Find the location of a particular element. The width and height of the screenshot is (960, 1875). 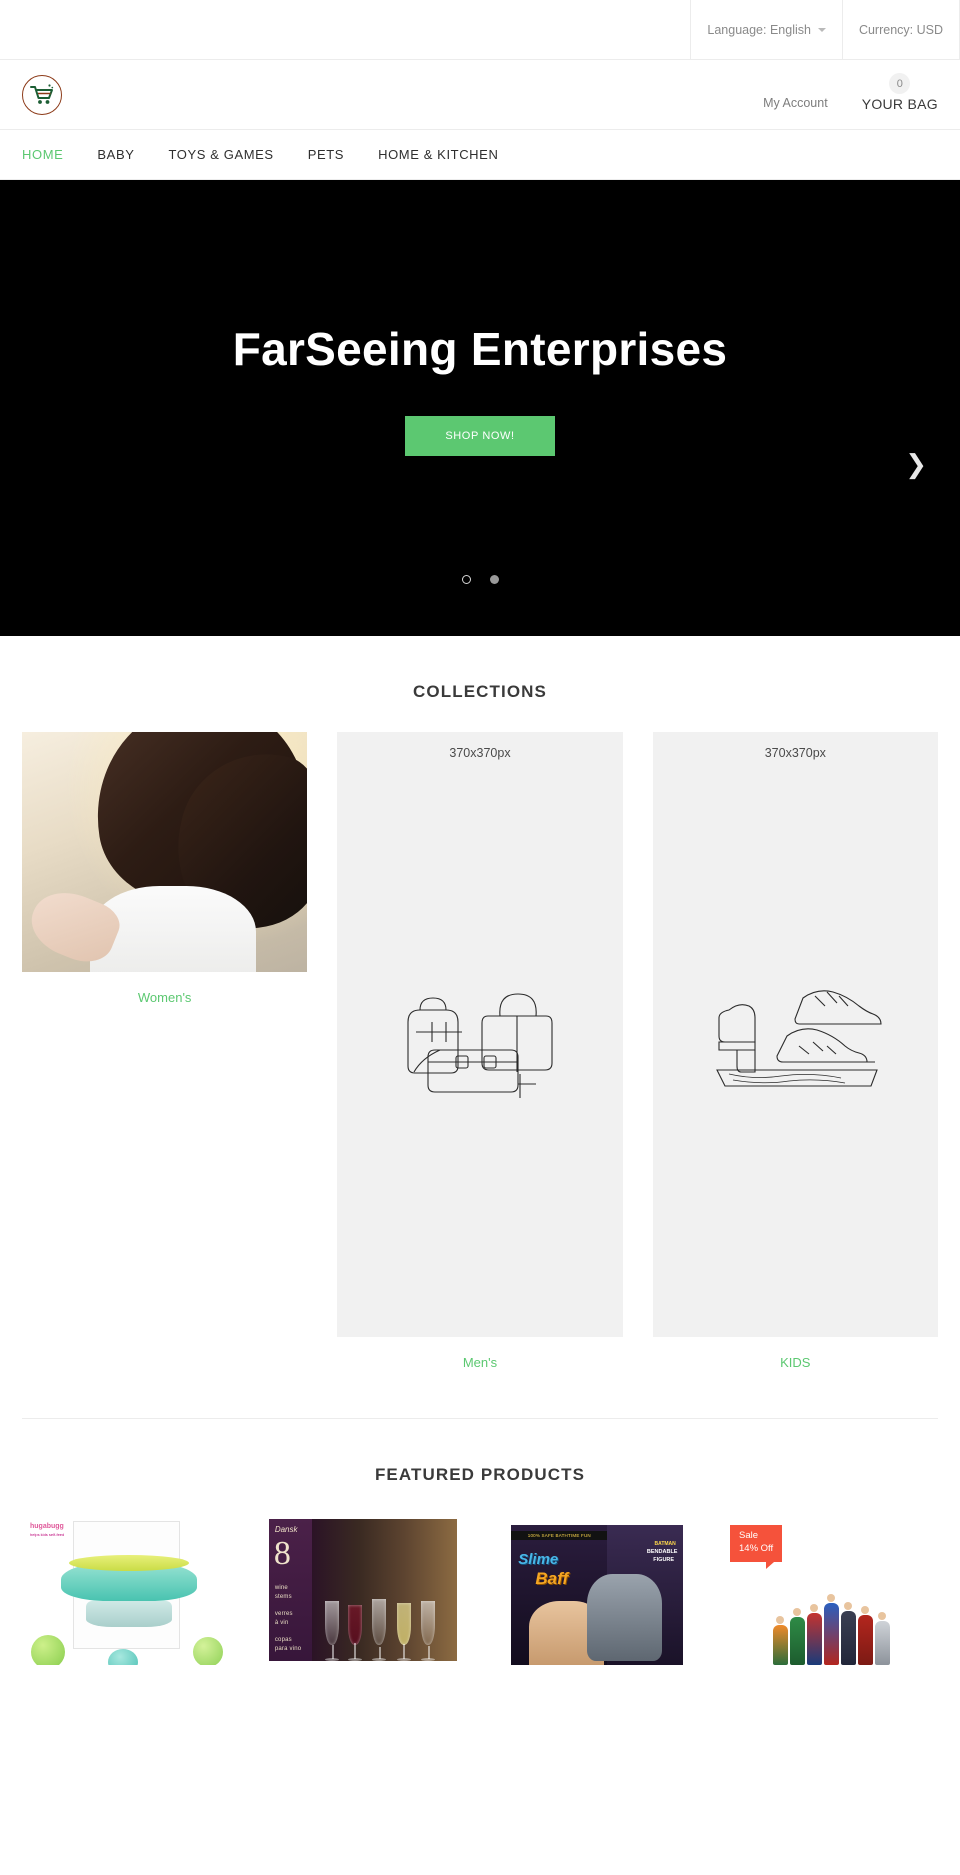

bag-label: YOUR BAG is located at coordinates (899, 104).